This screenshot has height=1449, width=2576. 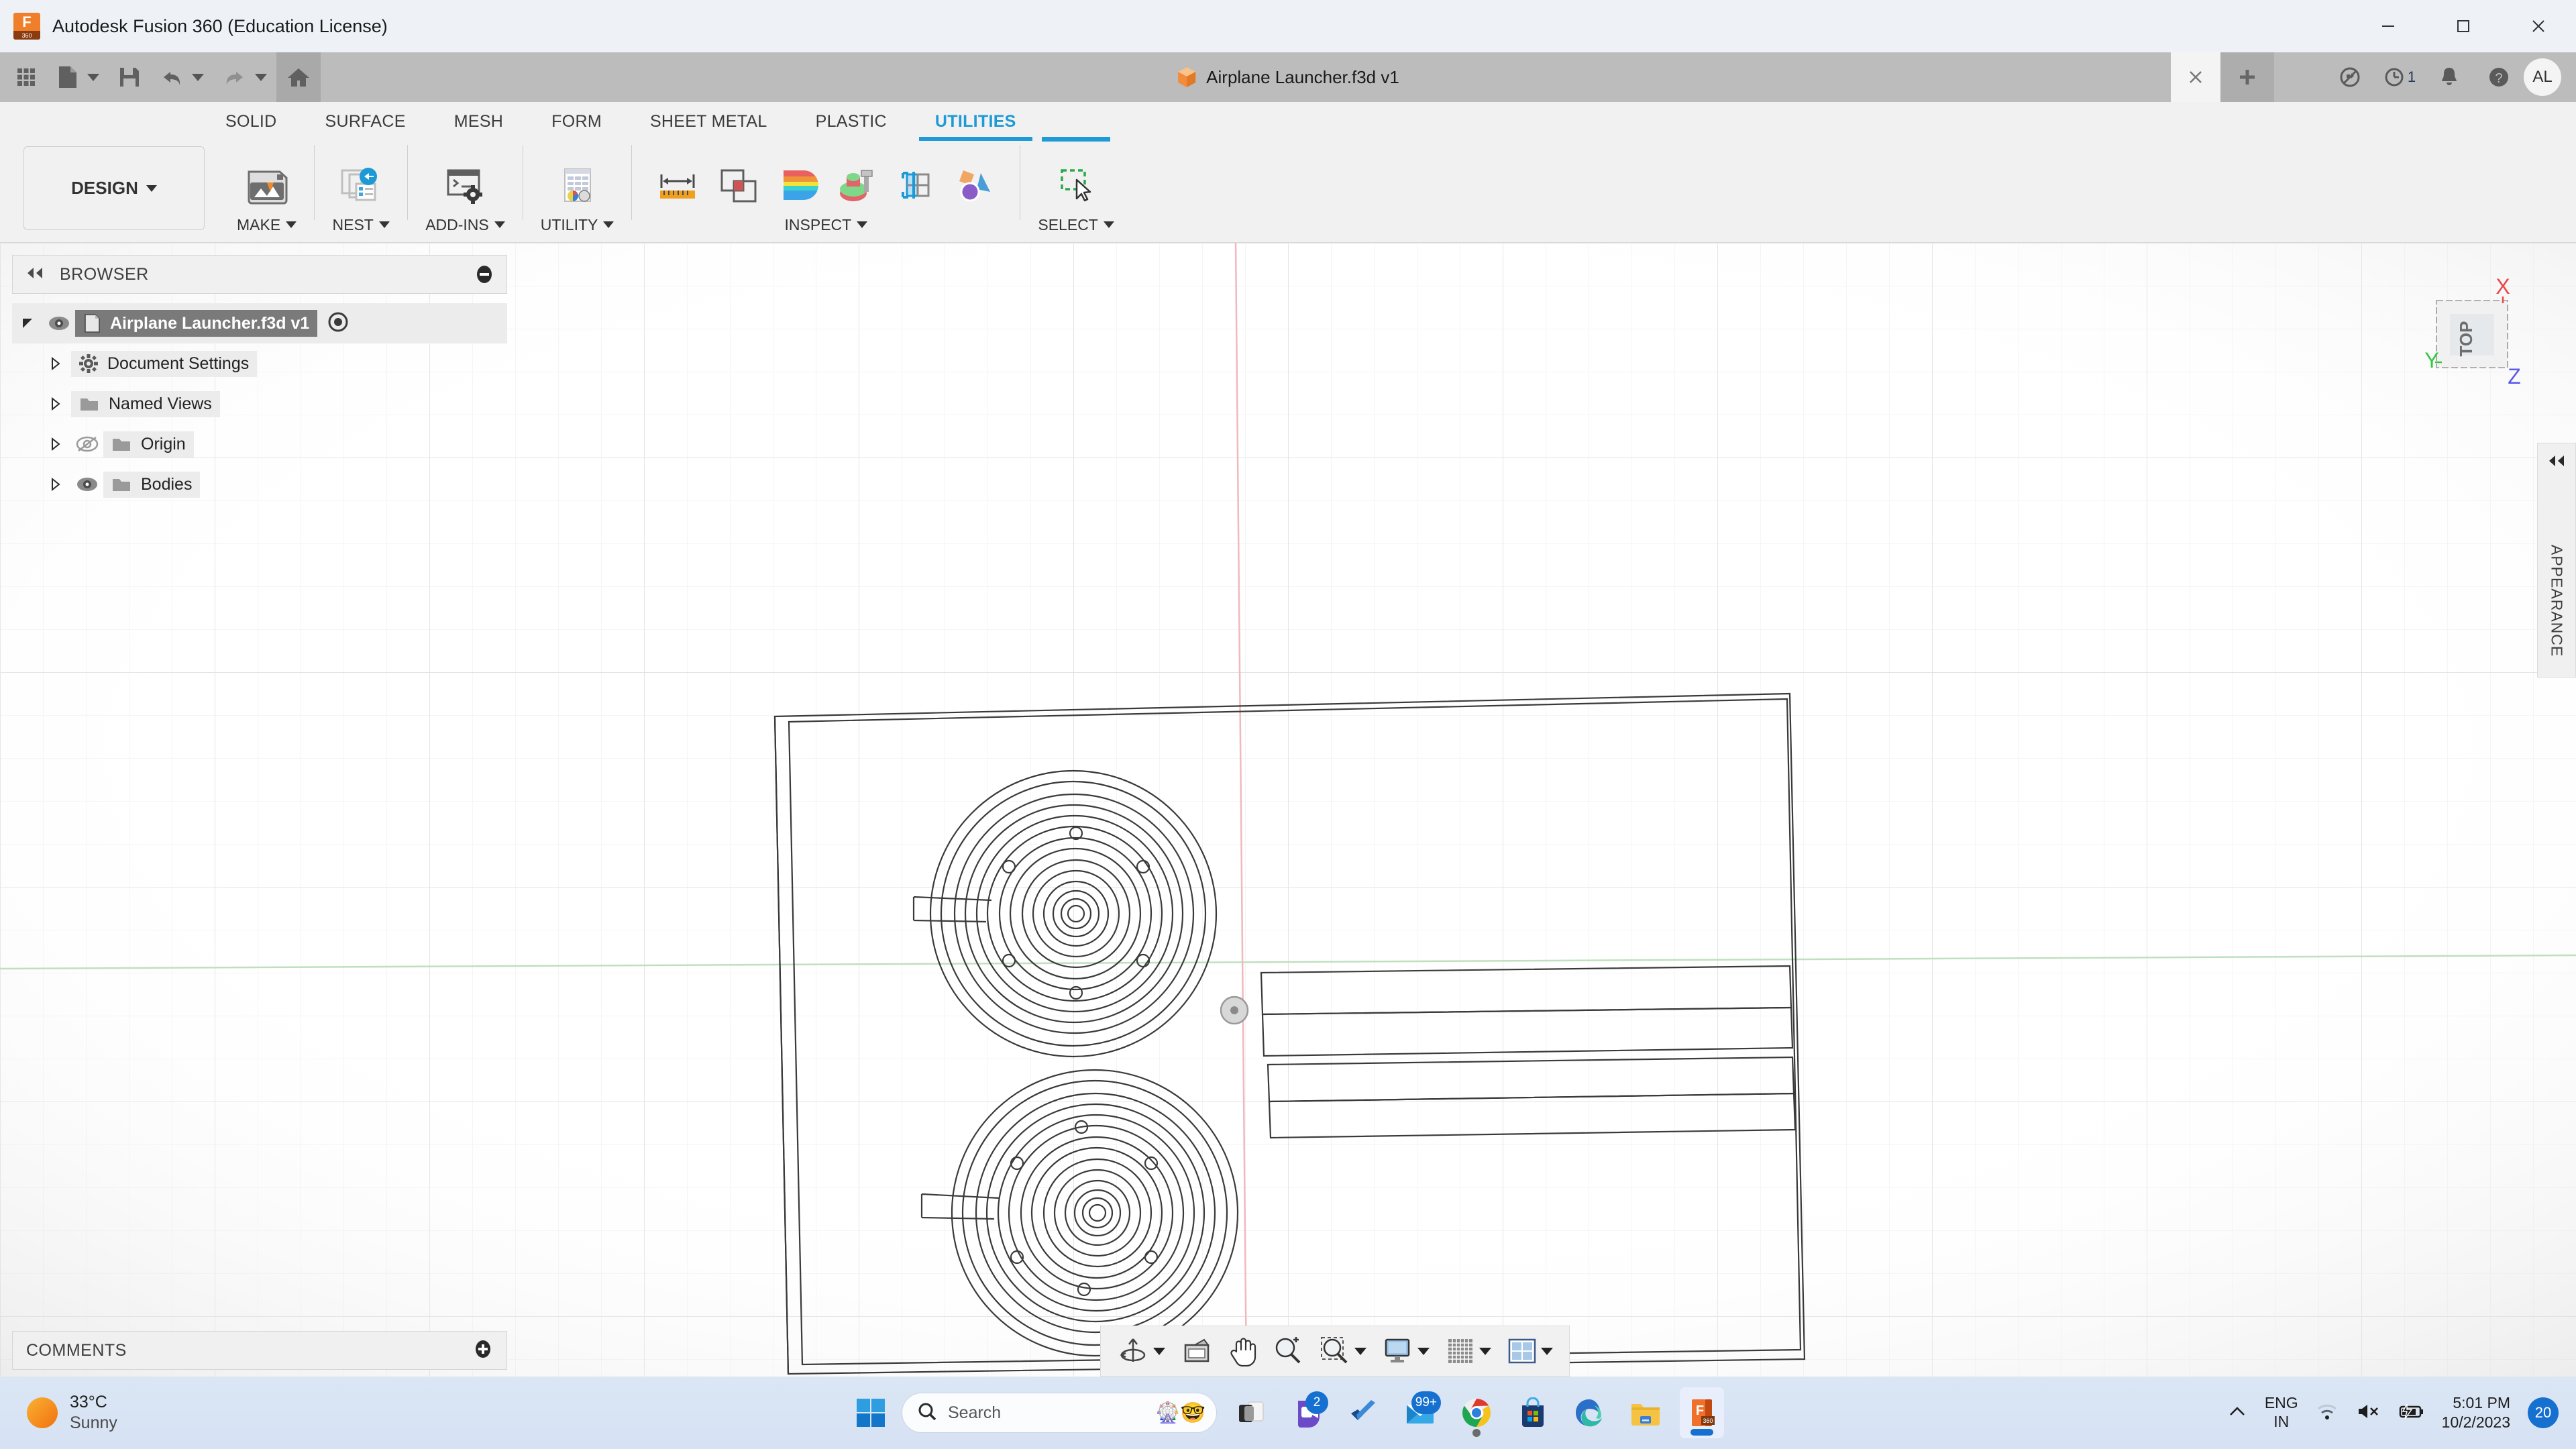 I want to click on new-file-dropdown-caret, so click(x=93, y=77).